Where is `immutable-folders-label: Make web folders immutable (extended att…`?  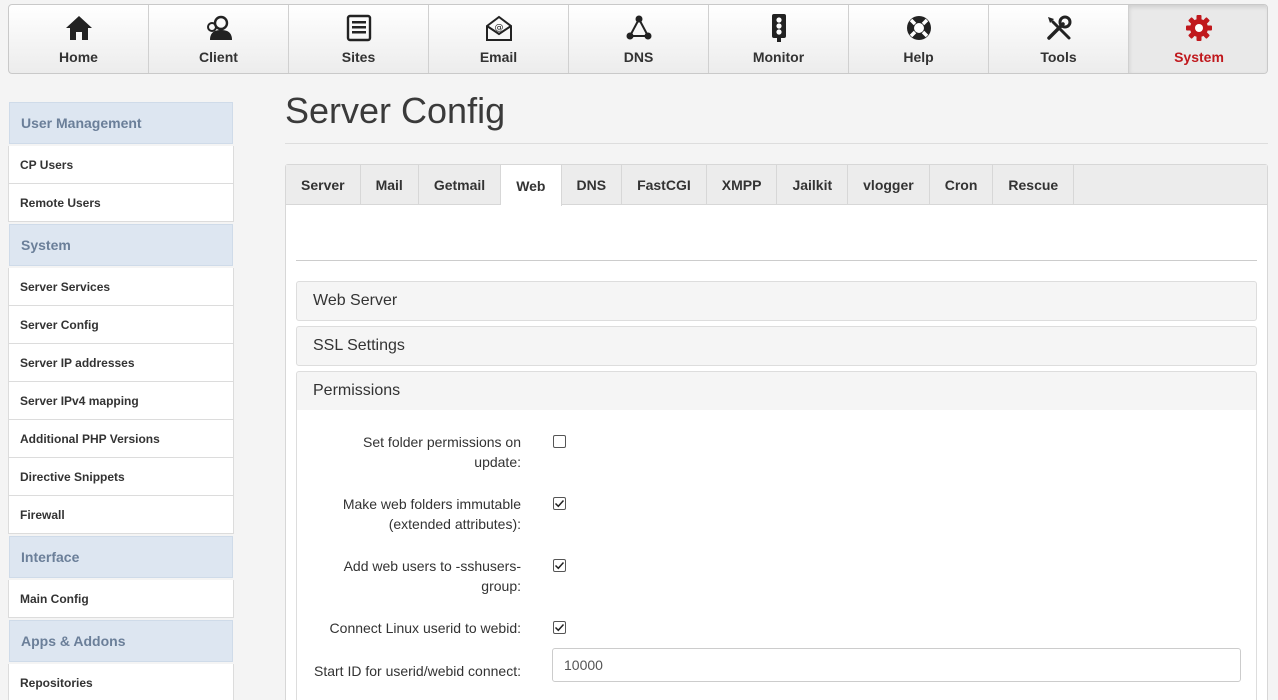 immutable-folders-label: Make web folders immutable (extended att… is located at coordinates (406, 514).